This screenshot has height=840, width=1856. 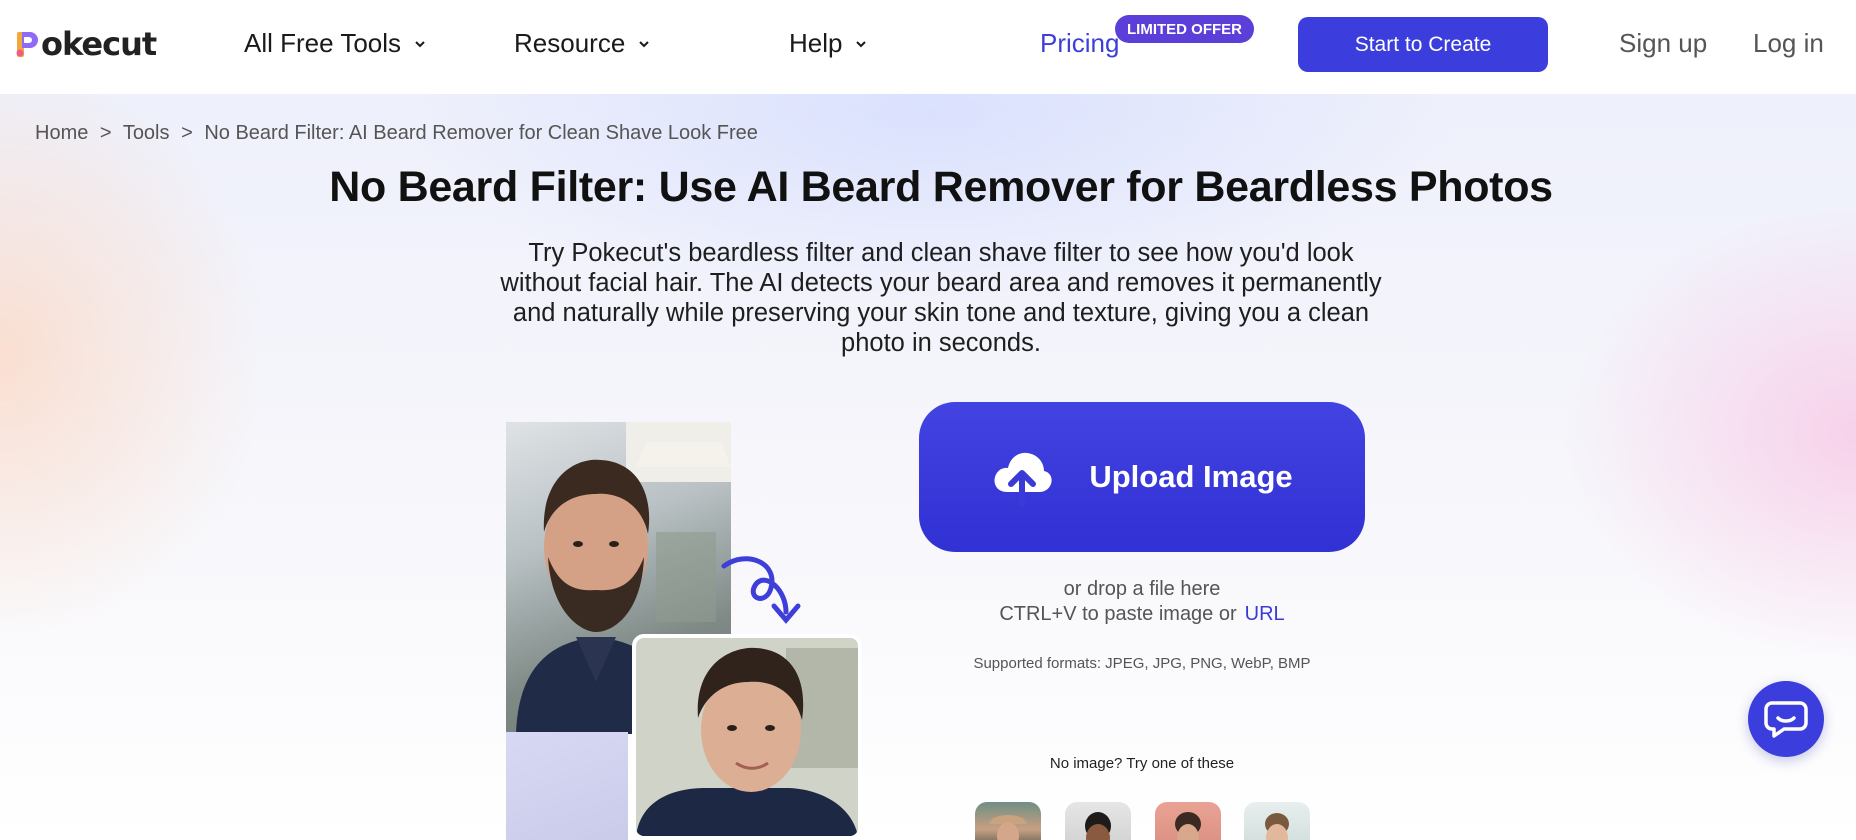 I want to click on nav-help: Help, so click(x=828, y=43).